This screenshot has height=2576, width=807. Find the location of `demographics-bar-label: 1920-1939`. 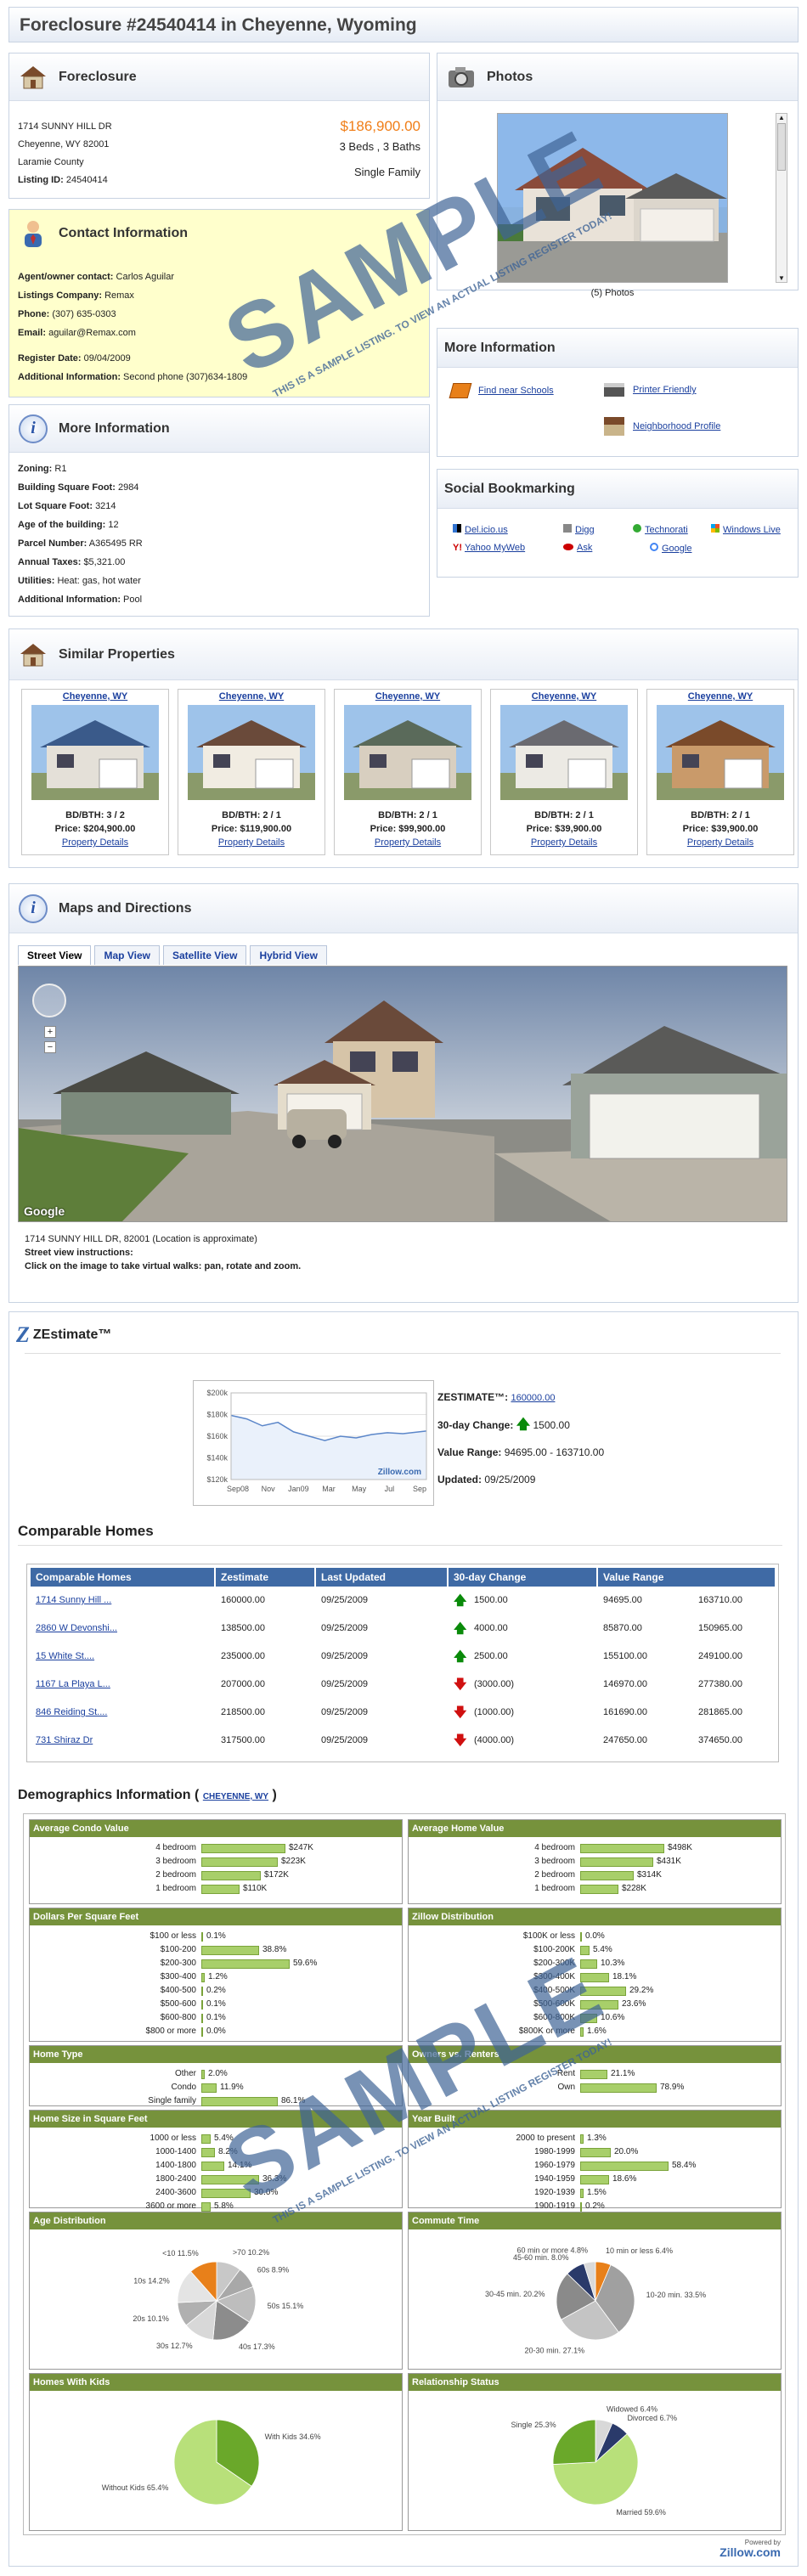

demographics-bar-label: 1920-1939 is located at coordinates (554, 2192).